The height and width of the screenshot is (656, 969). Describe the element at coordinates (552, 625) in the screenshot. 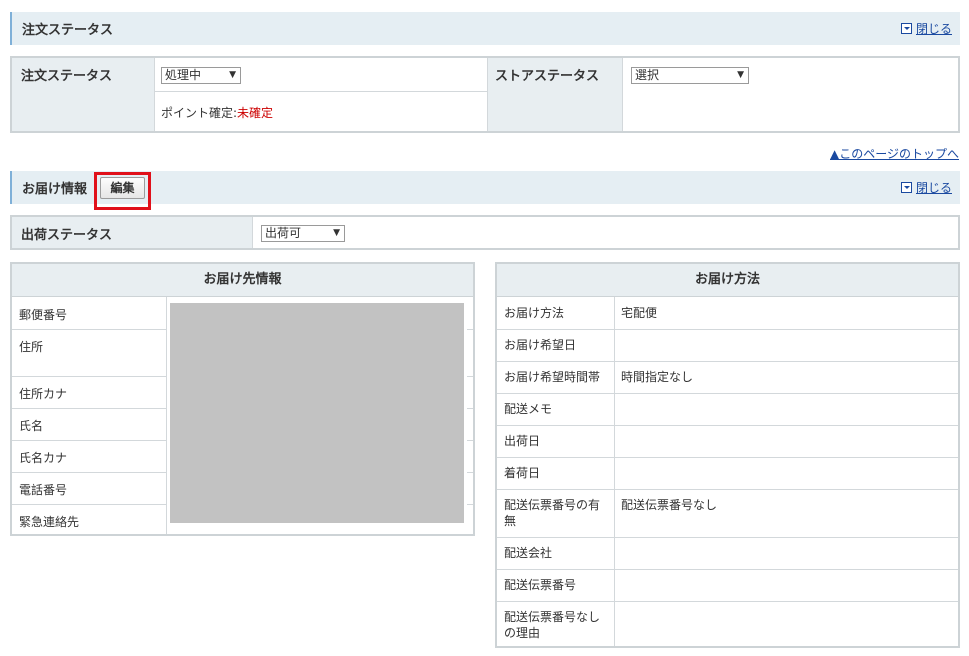

I see `delivery-method-row-label: 配送伝票番号なしの理由` at that location.